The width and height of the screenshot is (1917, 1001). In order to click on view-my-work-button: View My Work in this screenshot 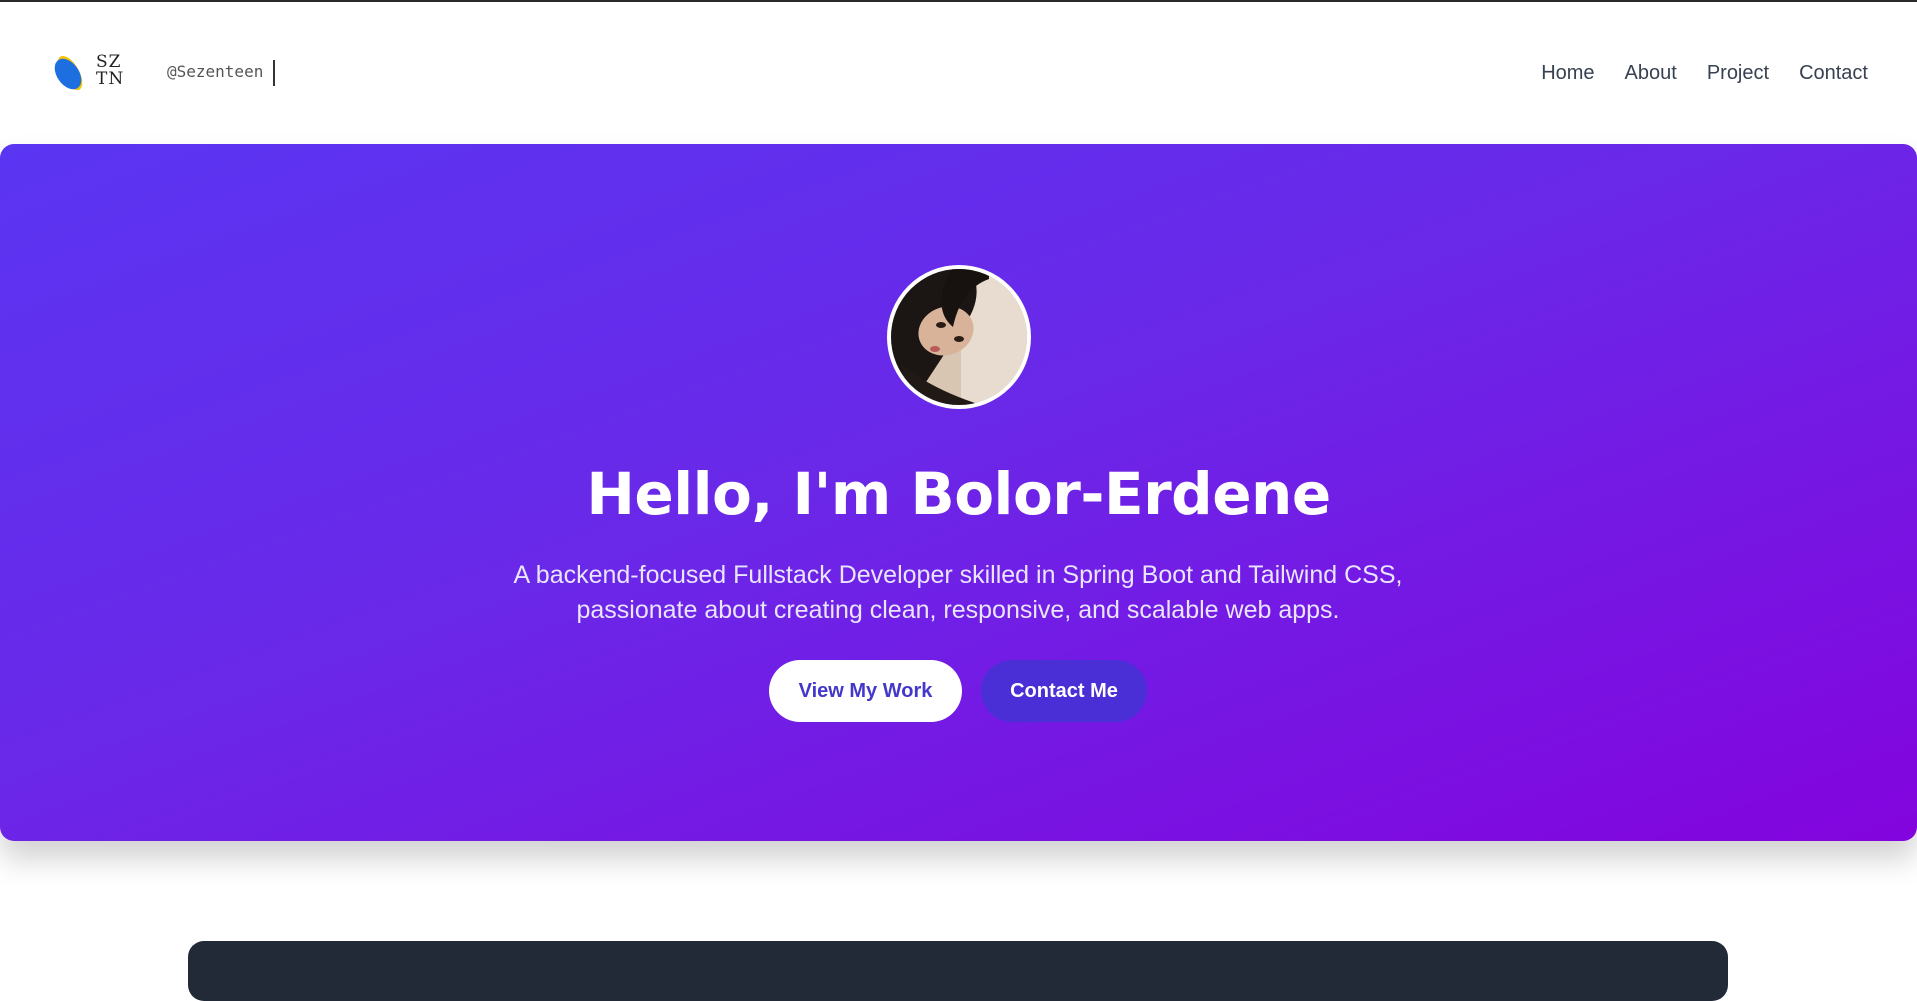, I will do `click(865, 691)`.